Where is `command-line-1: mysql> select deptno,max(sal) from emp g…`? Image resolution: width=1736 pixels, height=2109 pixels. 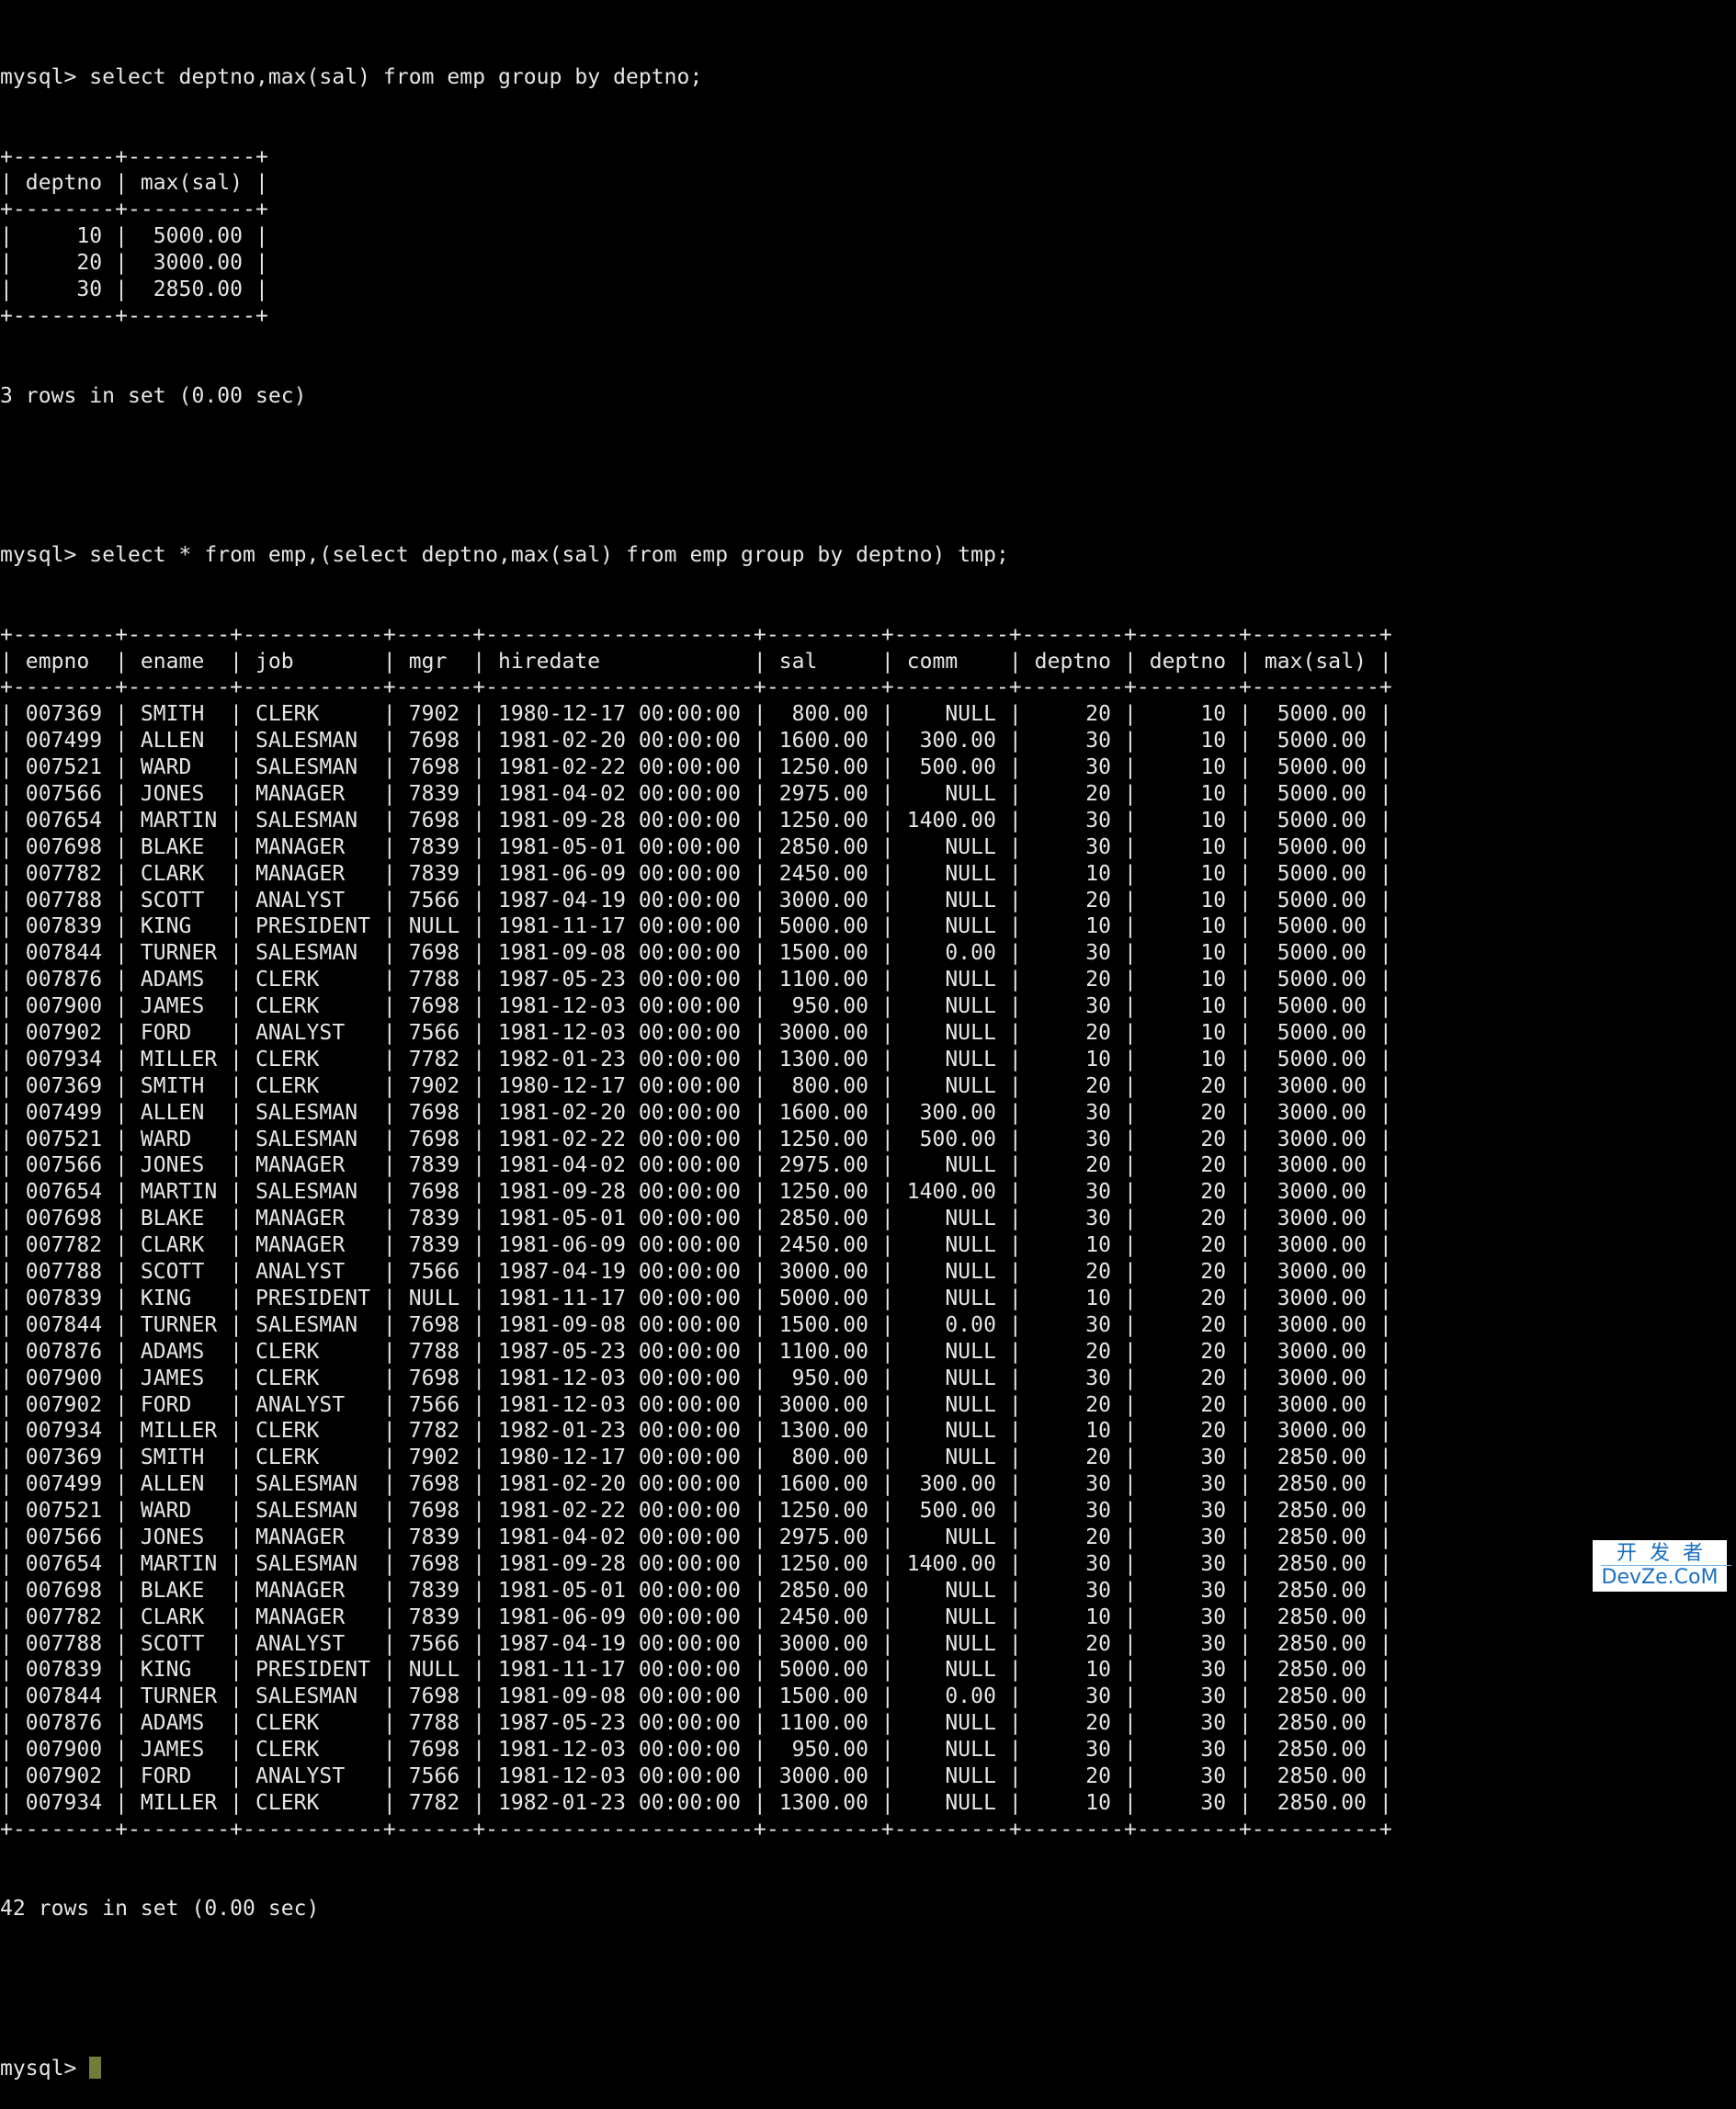 command-line-1: mysql> select deptno,max(sal) from emp g… is located at coordinates (696, 77).